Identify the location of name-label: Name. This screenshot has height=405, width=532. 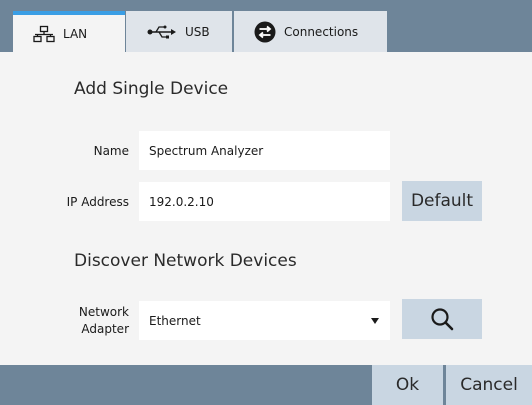
(111, 151).